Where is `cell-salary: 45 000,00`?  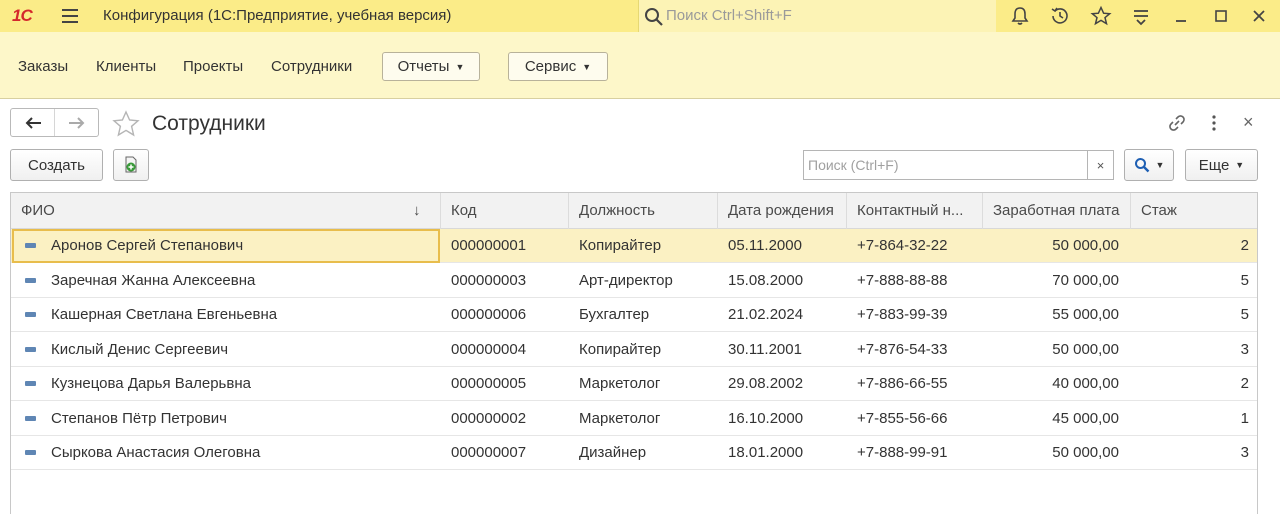 cell-salary: 45 000,00 is located at coordinates (1085, 418).